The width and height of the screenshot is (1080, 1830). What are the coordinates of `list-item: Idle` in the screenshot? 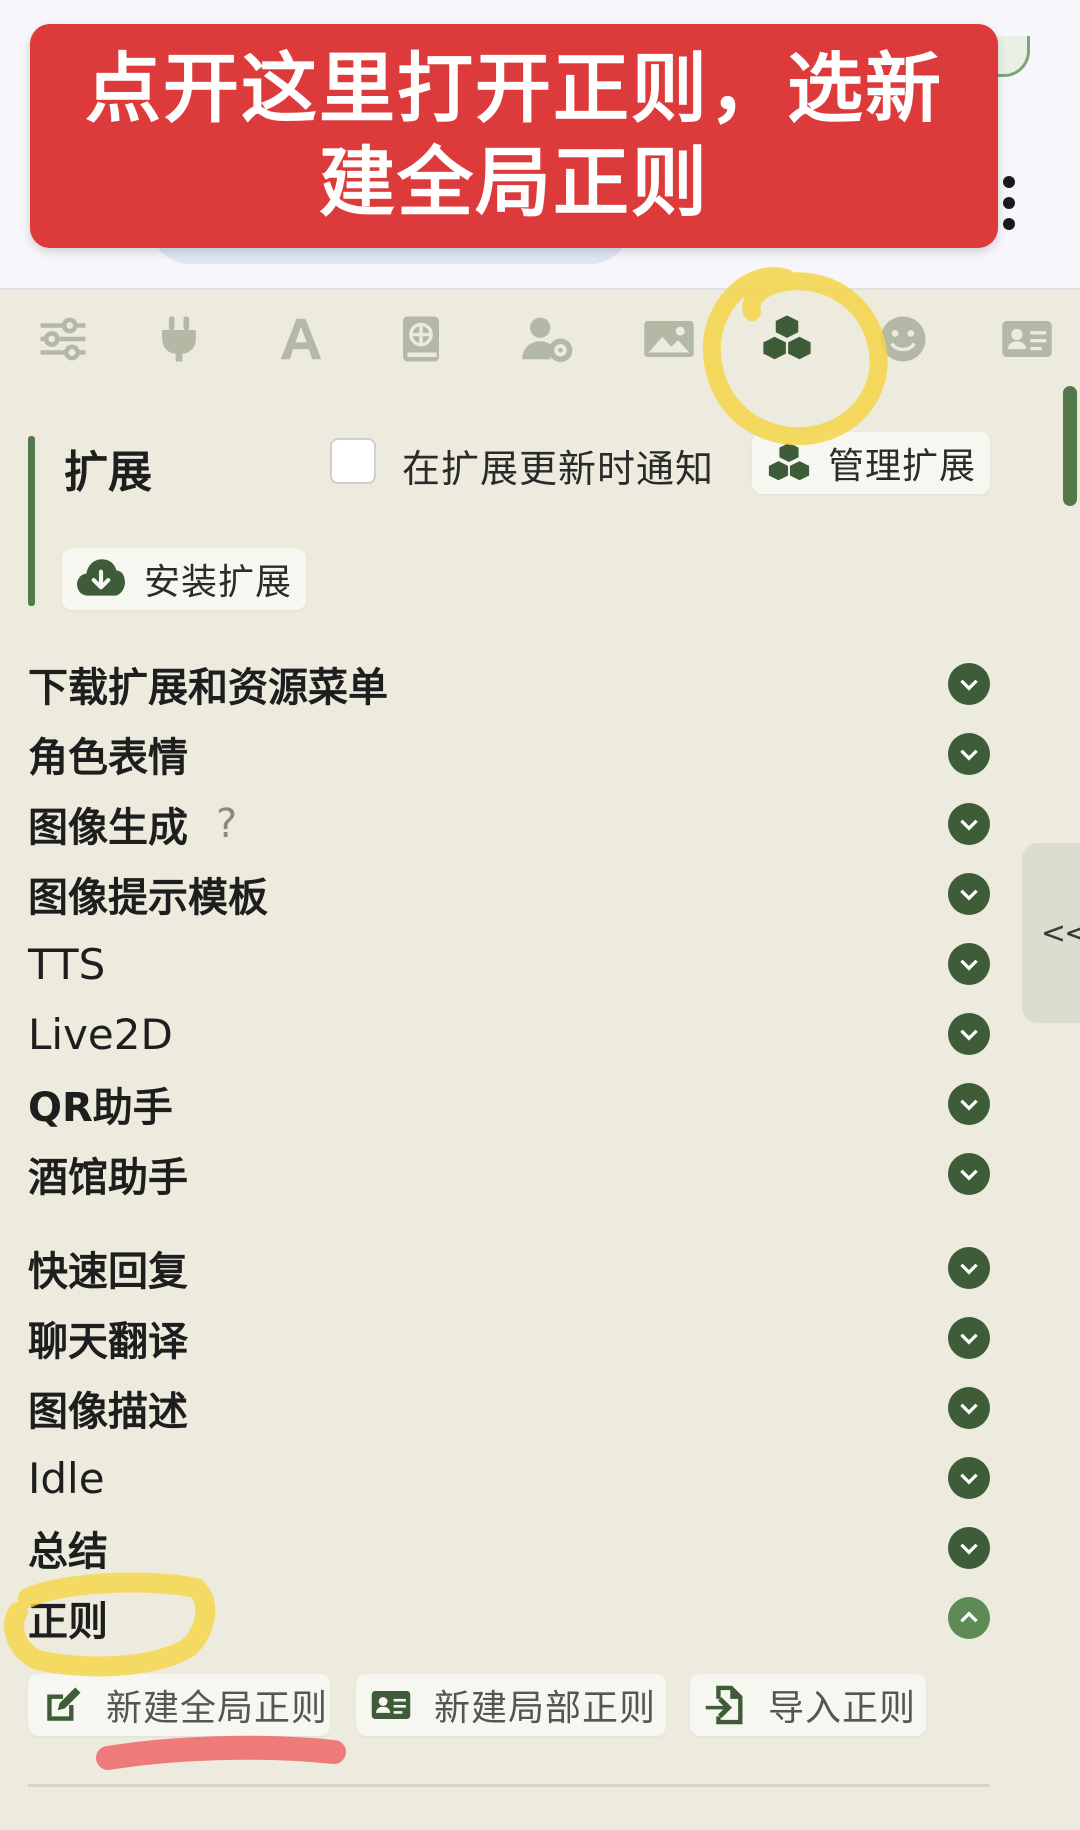 It's located at (513, 1478).